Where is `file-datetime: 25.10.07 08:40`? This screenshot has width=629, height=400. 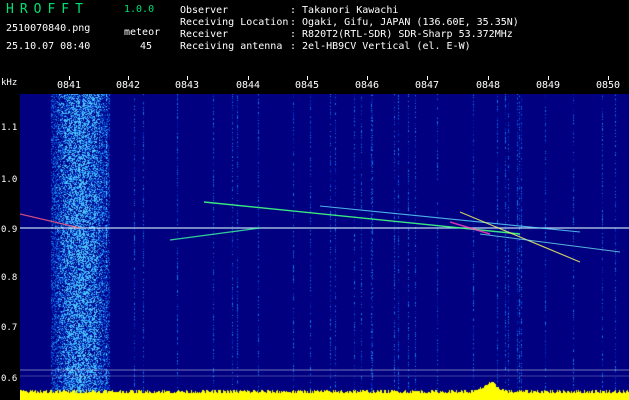 file-datetime: 25.10.07 08:40 is located at coordinates (48, 46).